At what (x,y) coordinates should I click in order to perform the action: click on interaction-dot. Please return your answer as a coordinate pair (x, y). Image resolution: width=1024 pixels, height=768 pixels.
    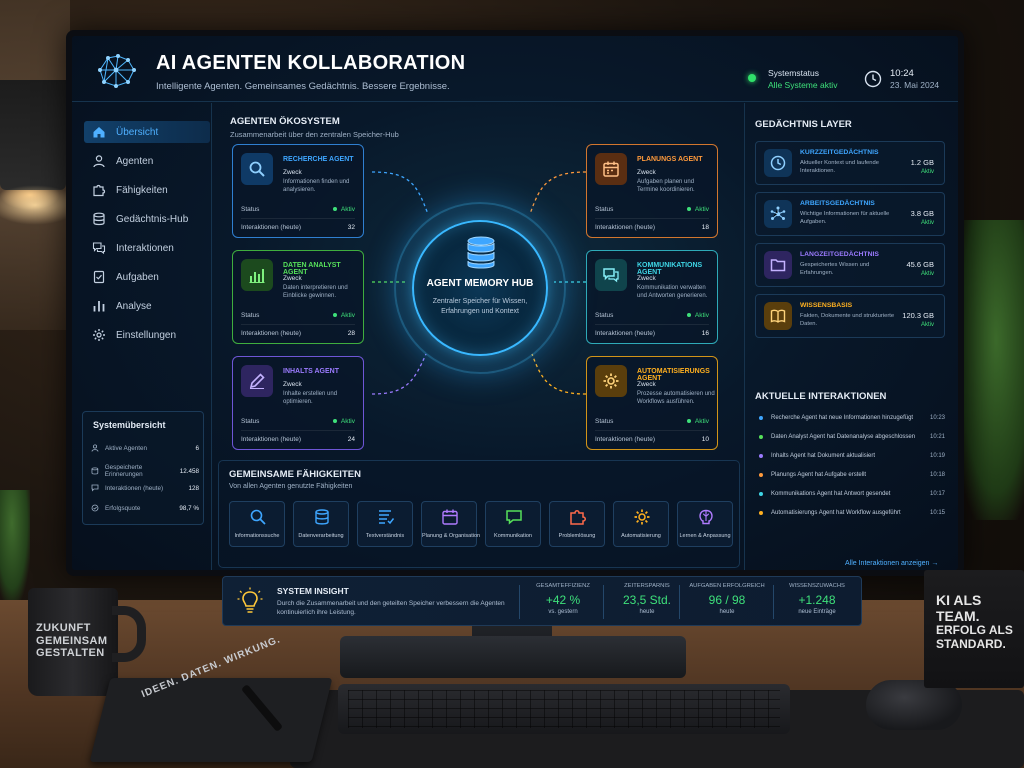
    Looking at the image, I should click on (761, 513).